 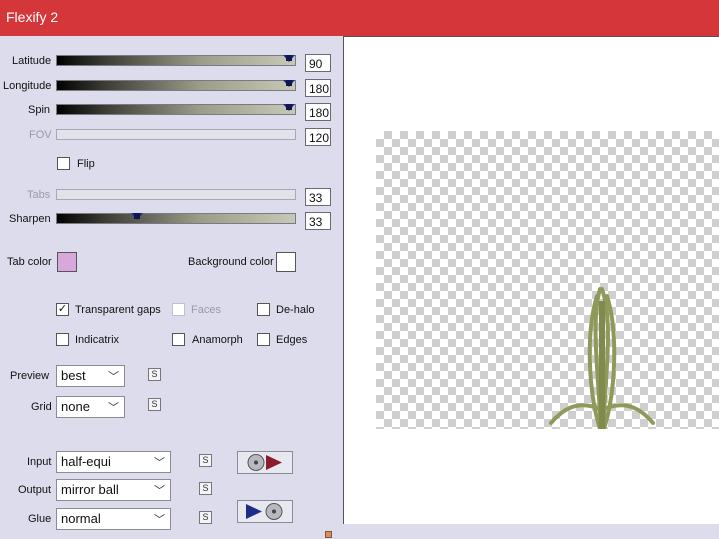 I want to click on background-color-swatch, so click(x=286, y=262).